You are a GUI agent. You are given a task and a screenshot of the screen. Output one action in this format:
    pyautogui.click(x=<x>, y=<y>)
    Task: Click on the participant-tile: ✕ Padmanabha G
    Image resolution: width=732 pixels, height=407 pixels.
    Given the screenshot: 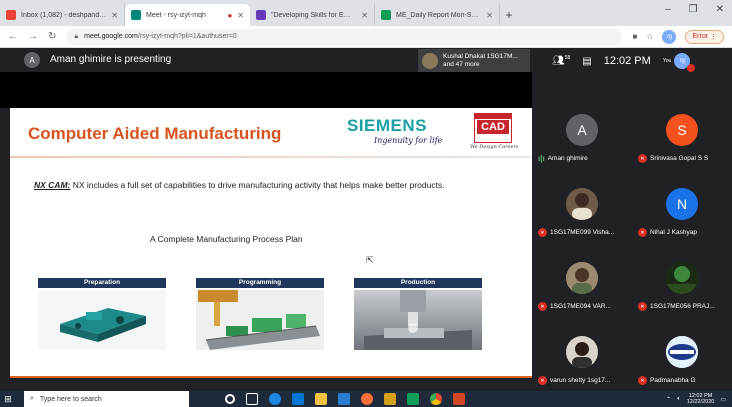 What is the action you would take?
    pyautogui.click(x=682, y=355)
    